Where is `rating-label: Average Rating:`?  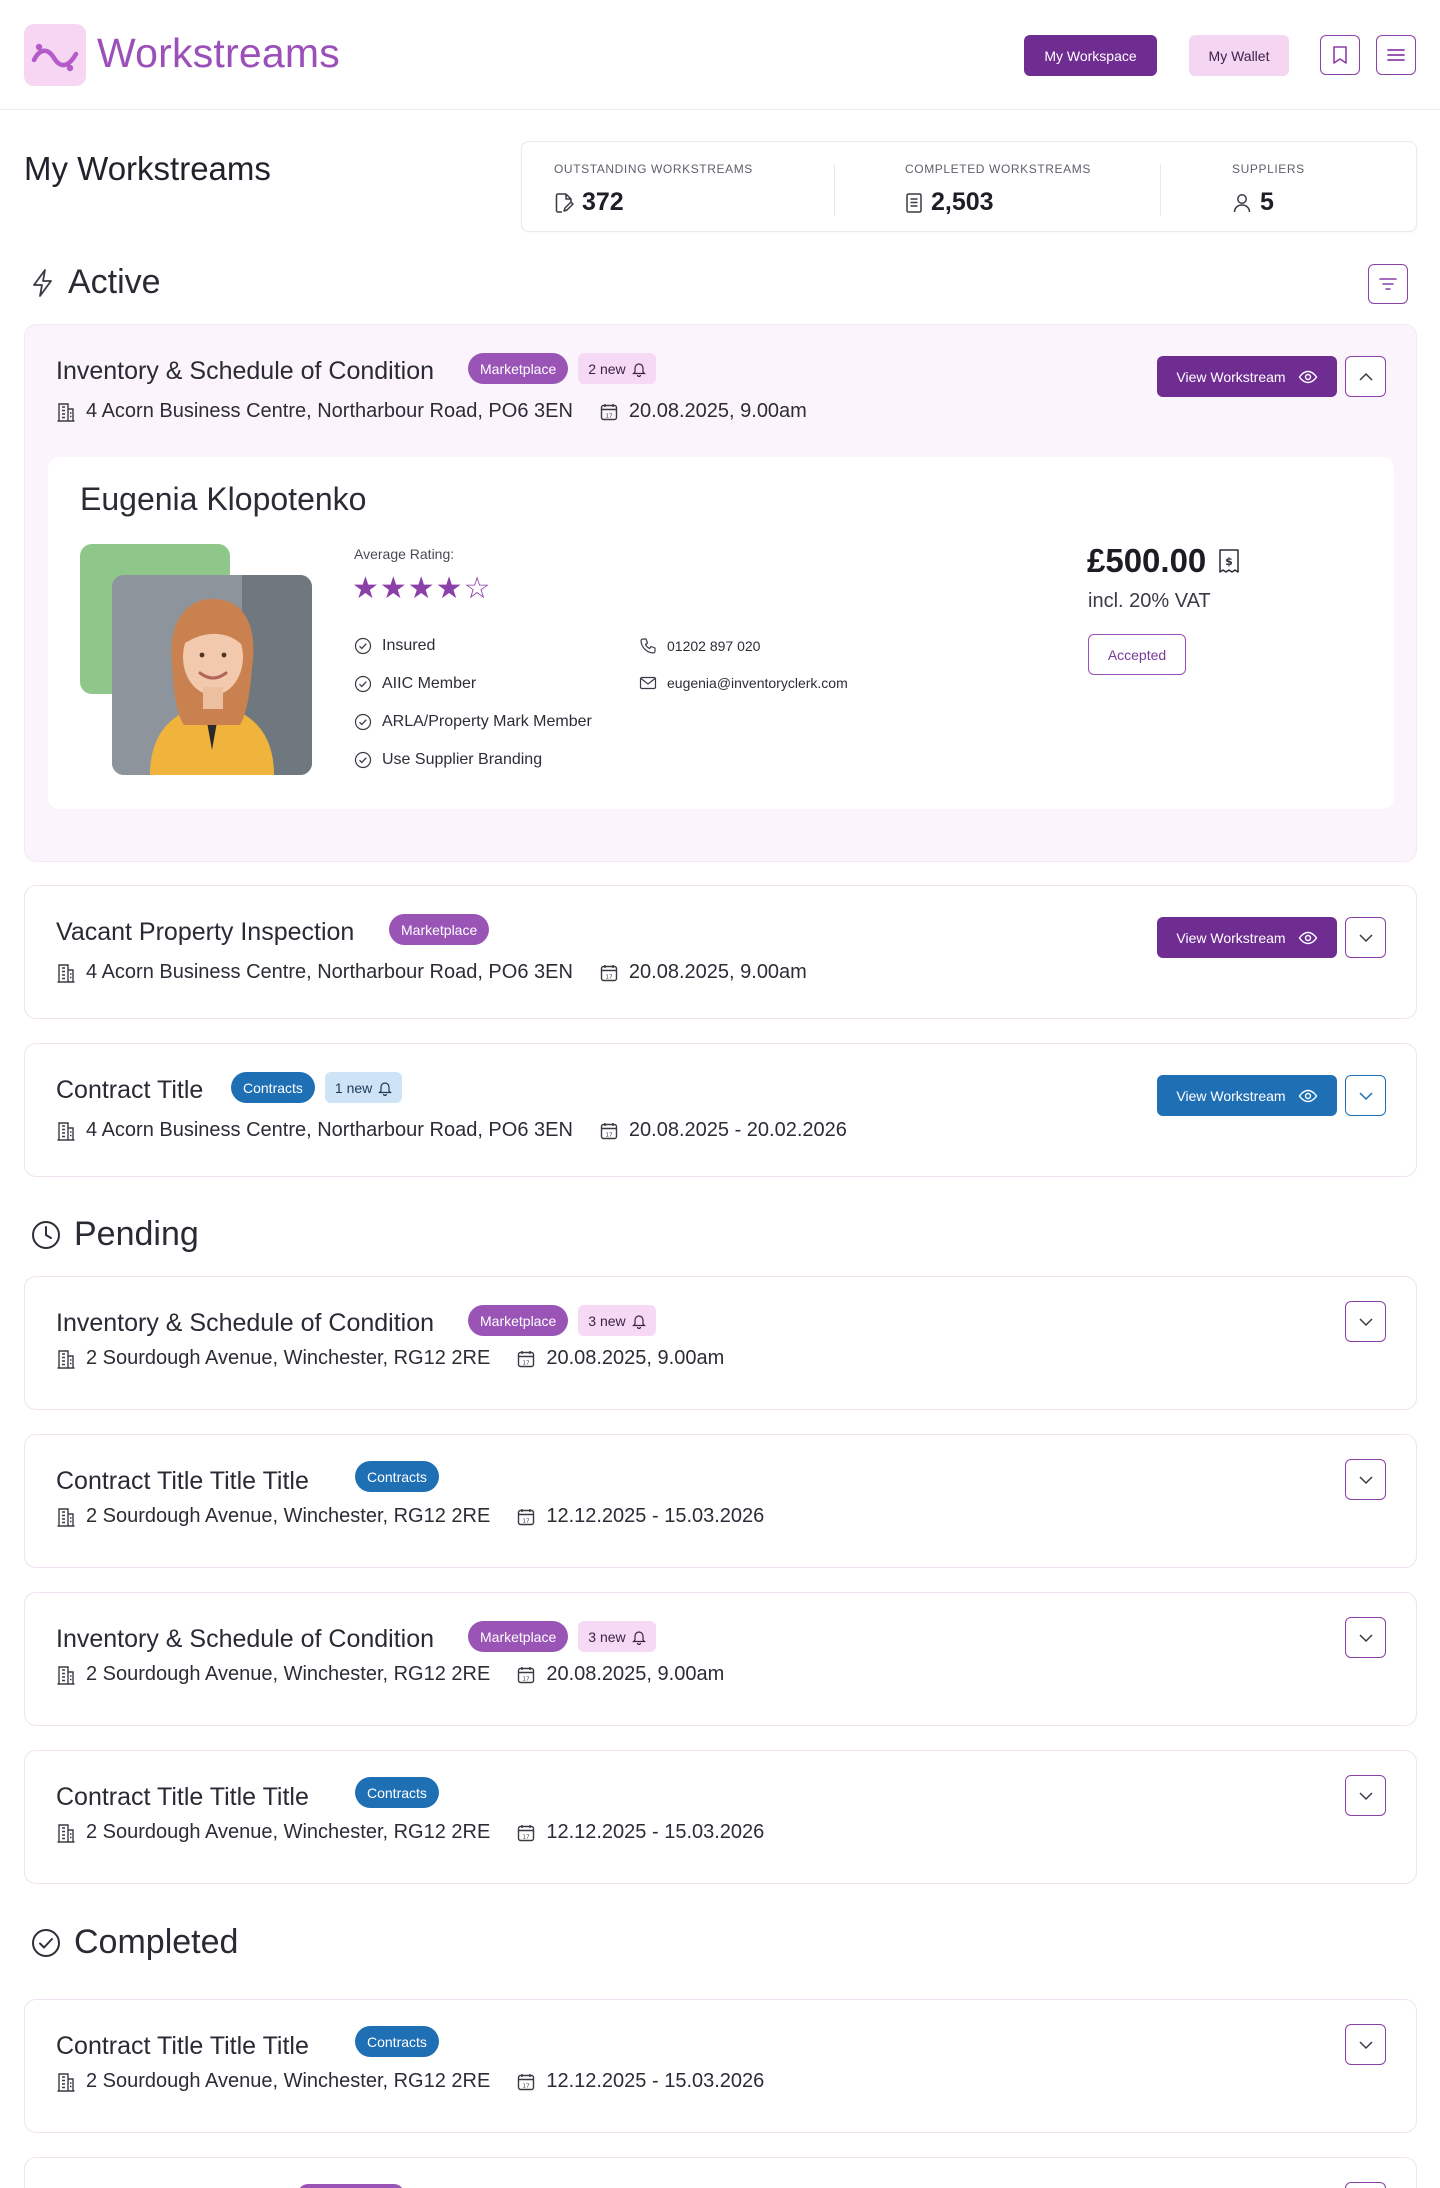 rating-label: Average Rating: is located at coordinates (404, 554).